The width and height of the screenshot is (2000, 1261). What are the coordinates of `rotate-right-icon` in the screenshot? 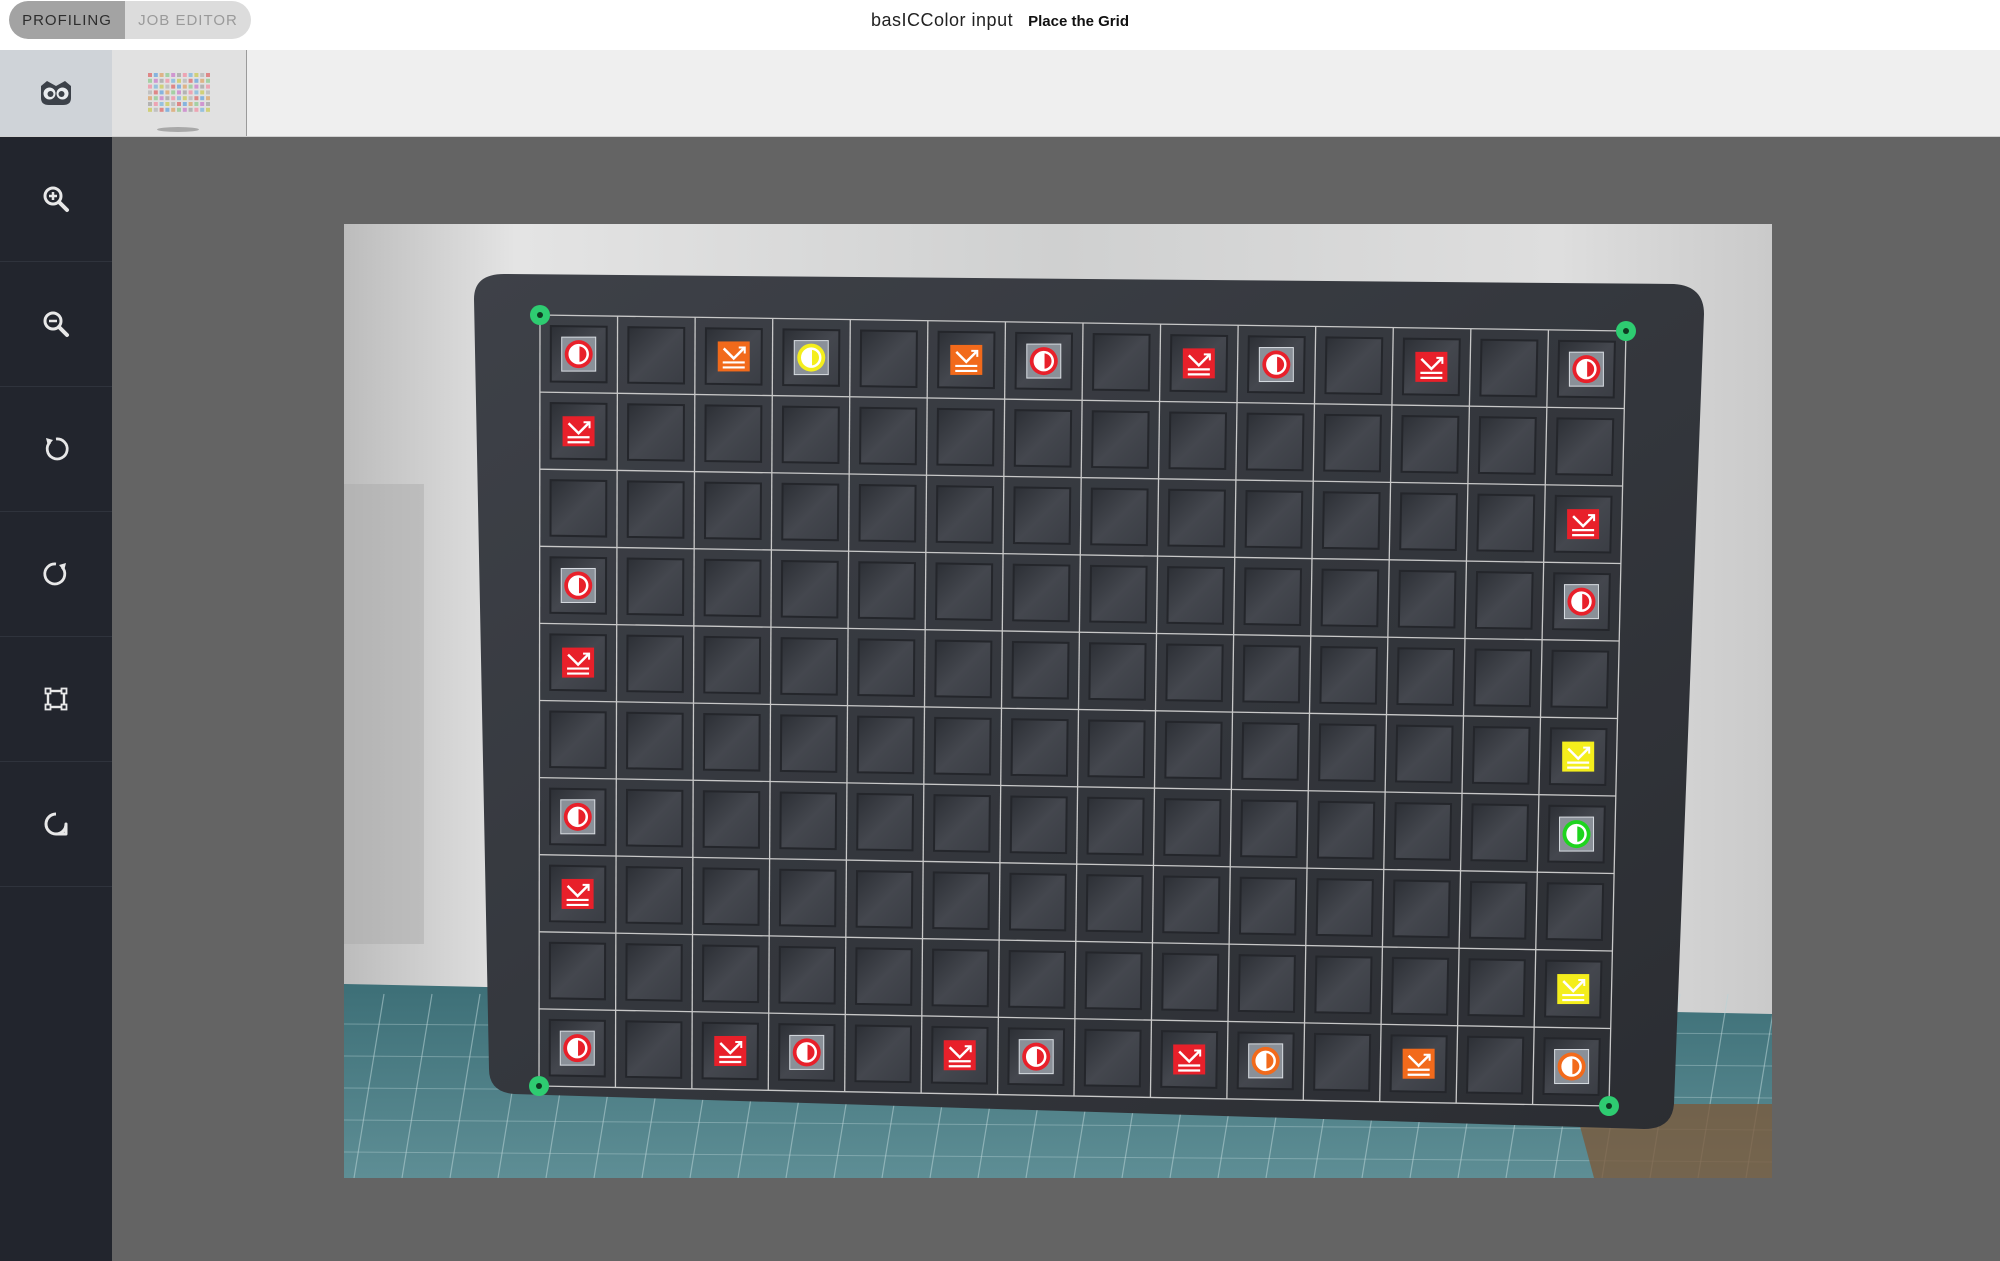 It's located at (55, 574).